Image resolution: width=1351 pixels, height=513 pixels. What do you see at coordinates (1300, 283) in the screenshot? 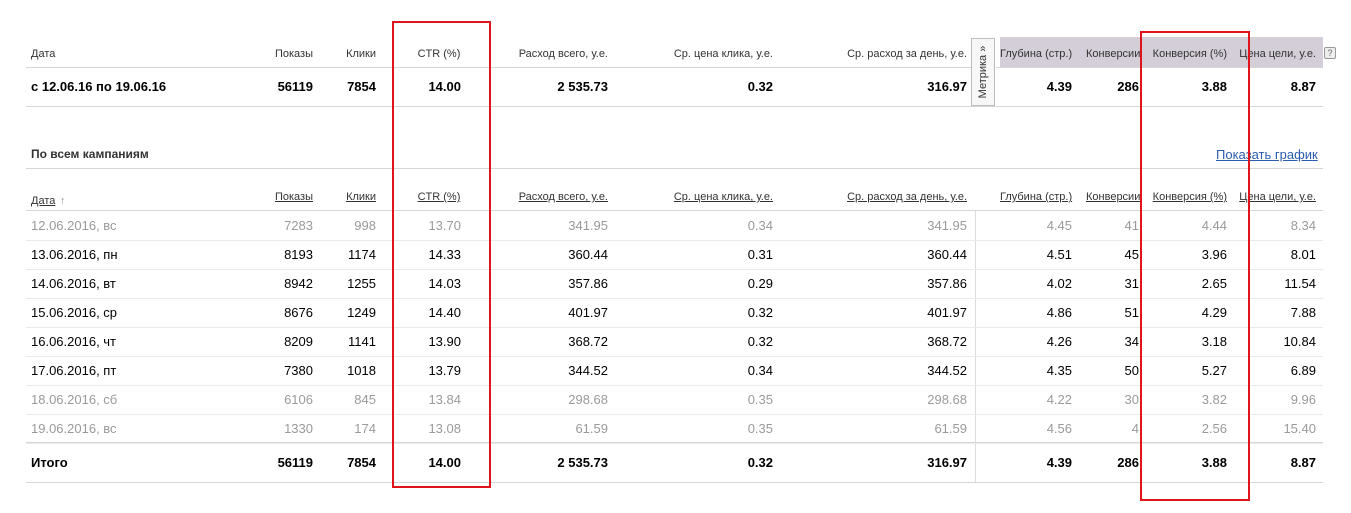
I see `row-goal-price: 11.54` at bounding box center [1300, 283].